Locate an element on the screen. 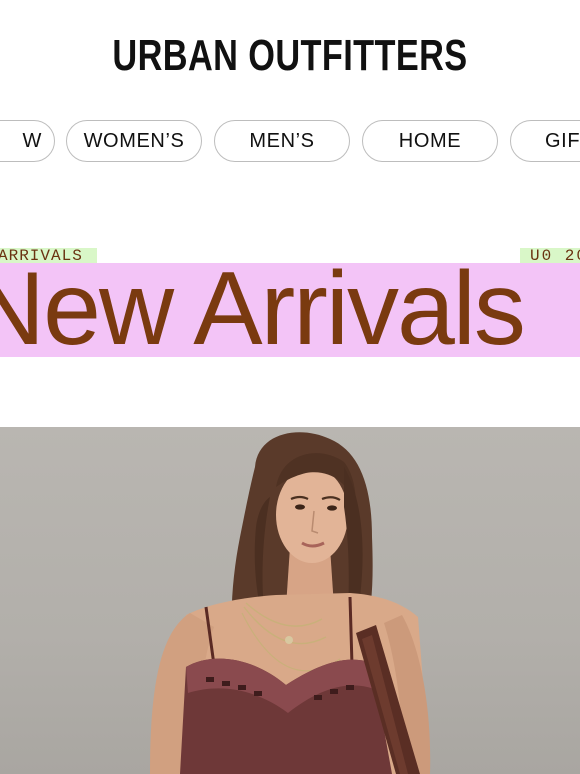 This screenshot has height=774, width=580. new-arrivals-headline: New Arrivals is located at coordinates (263, 310).